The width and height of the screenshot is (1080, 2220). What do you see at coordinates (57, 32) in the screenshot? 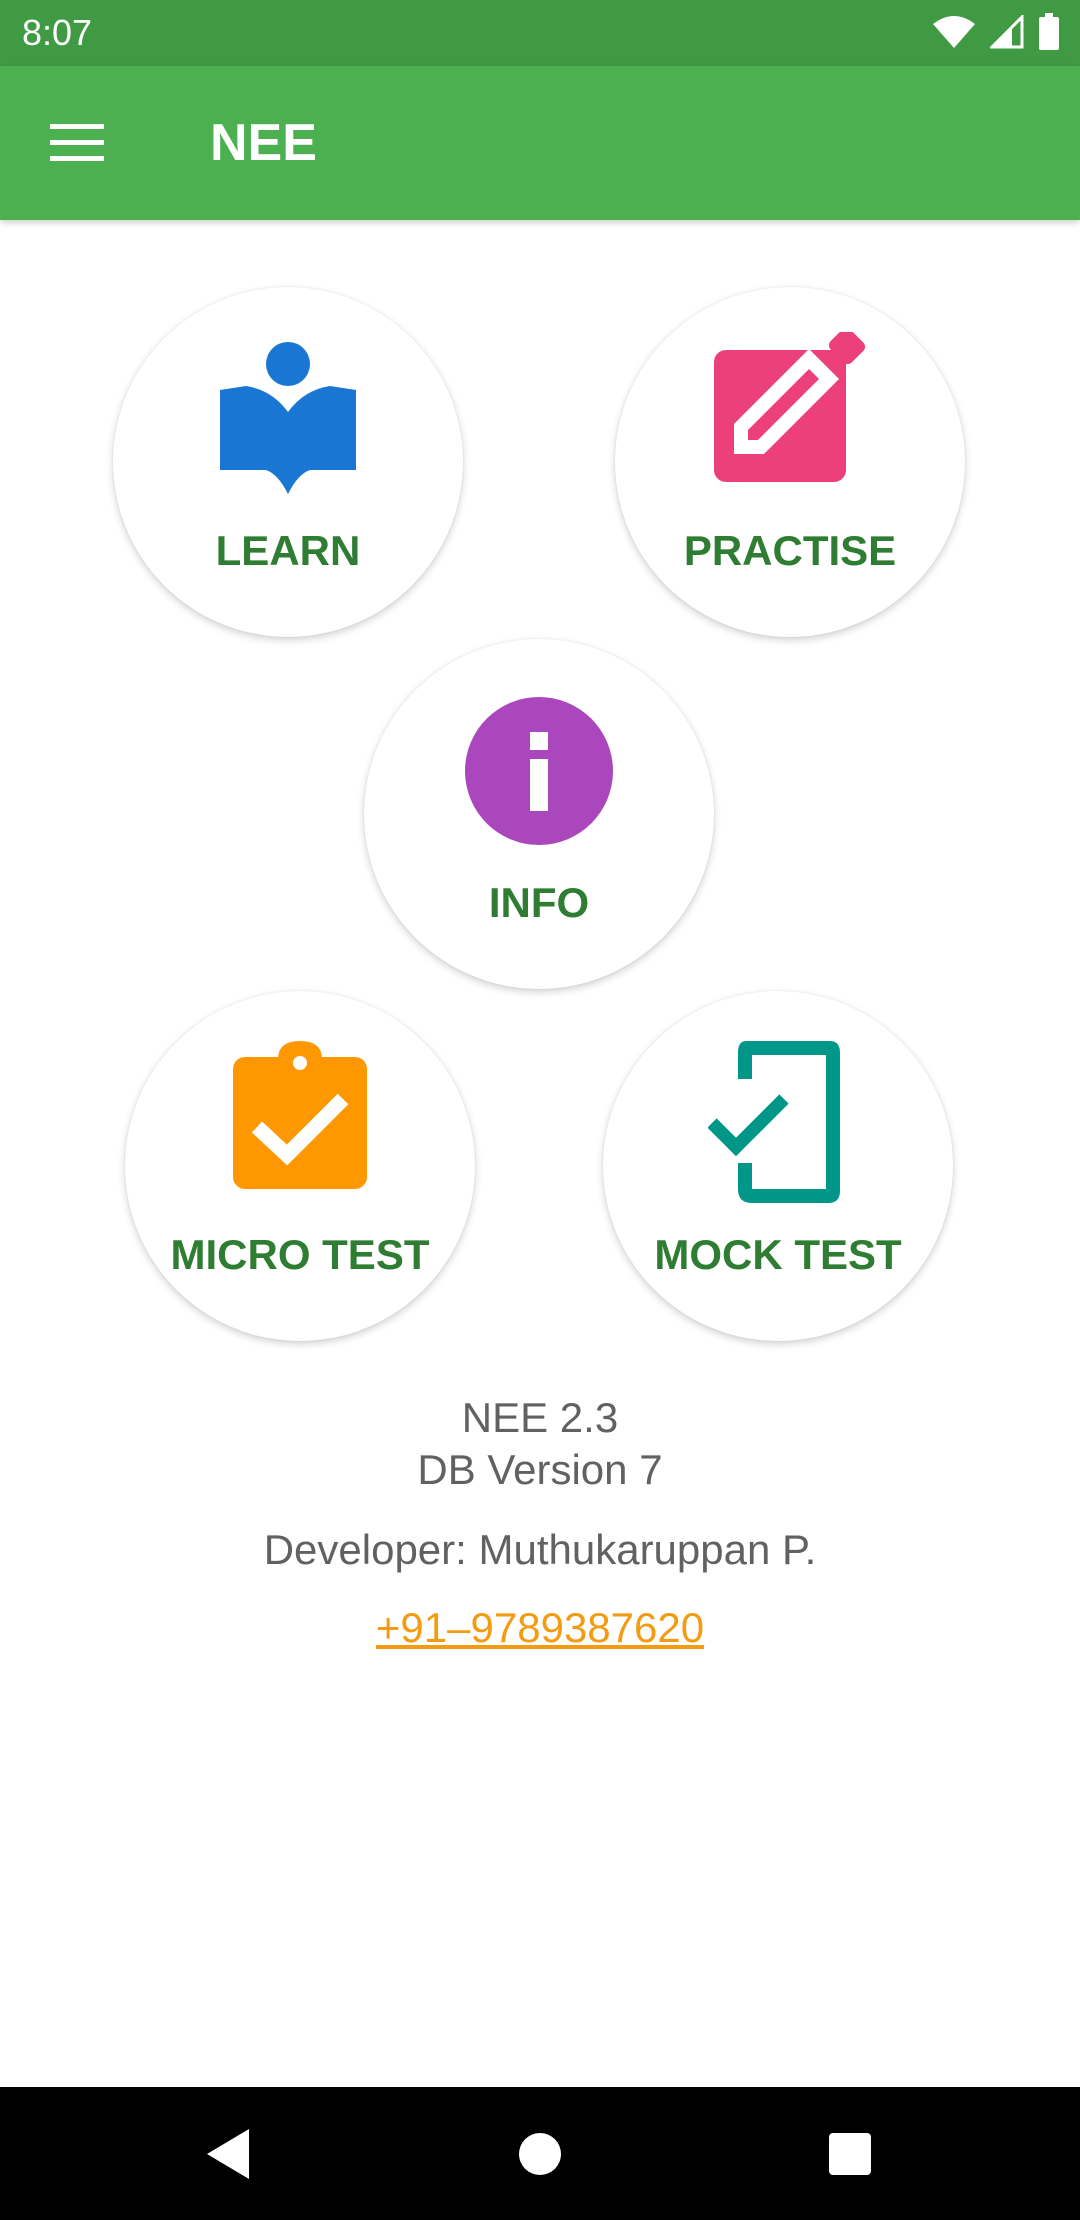
I see `status-time: 8:07` at bounding box center [57, 32].